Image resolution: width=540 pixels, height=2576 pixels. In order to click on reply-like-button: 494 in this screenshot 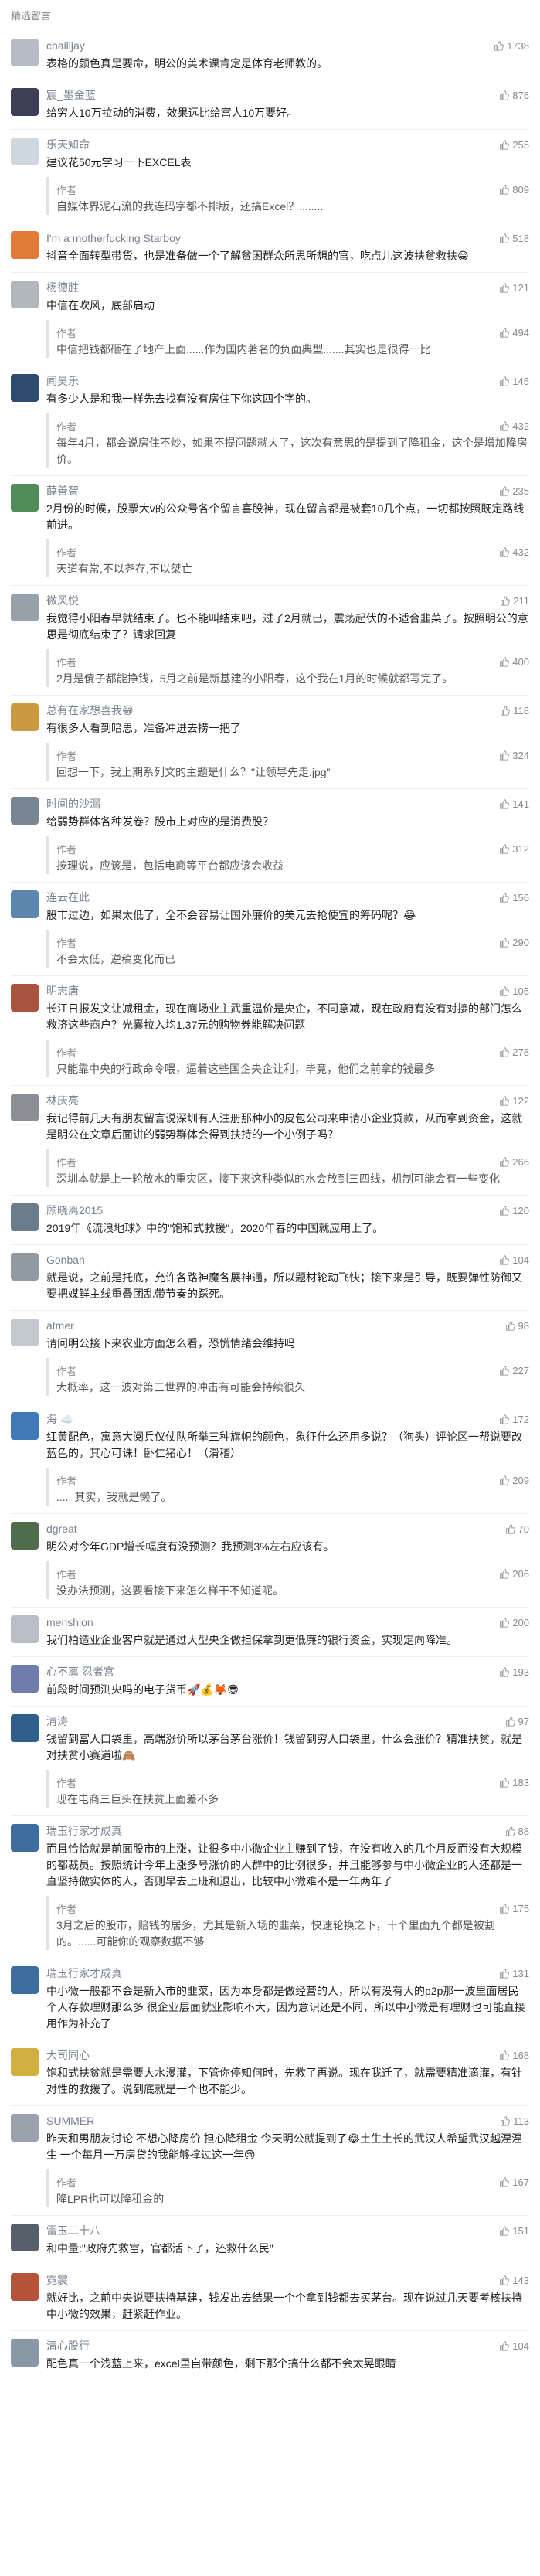, I will do `click(514, 333)`.